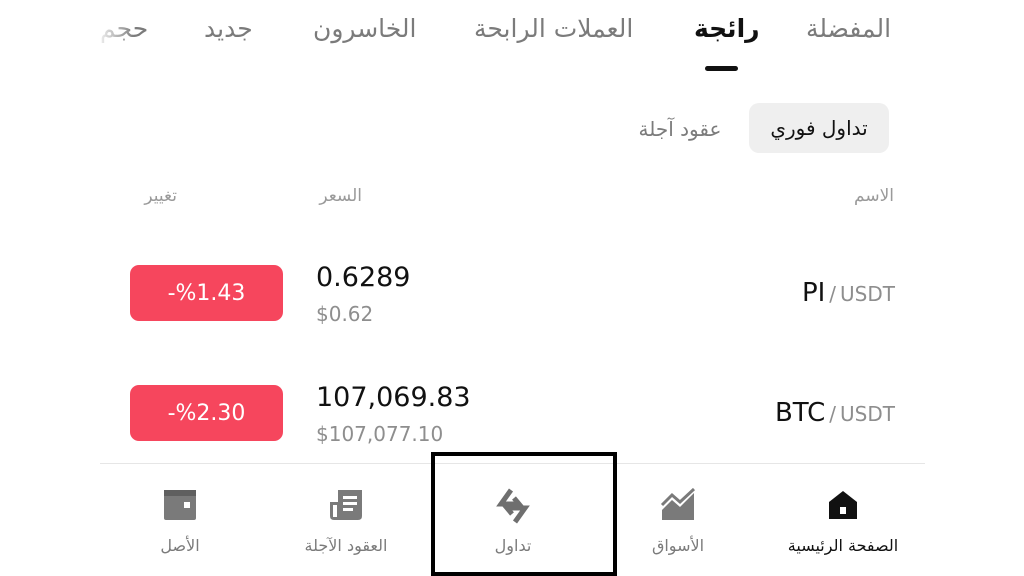  Describe the element at coordinates (363, 277) in the screenshot. I see `last-price: 0.6289` at that location.